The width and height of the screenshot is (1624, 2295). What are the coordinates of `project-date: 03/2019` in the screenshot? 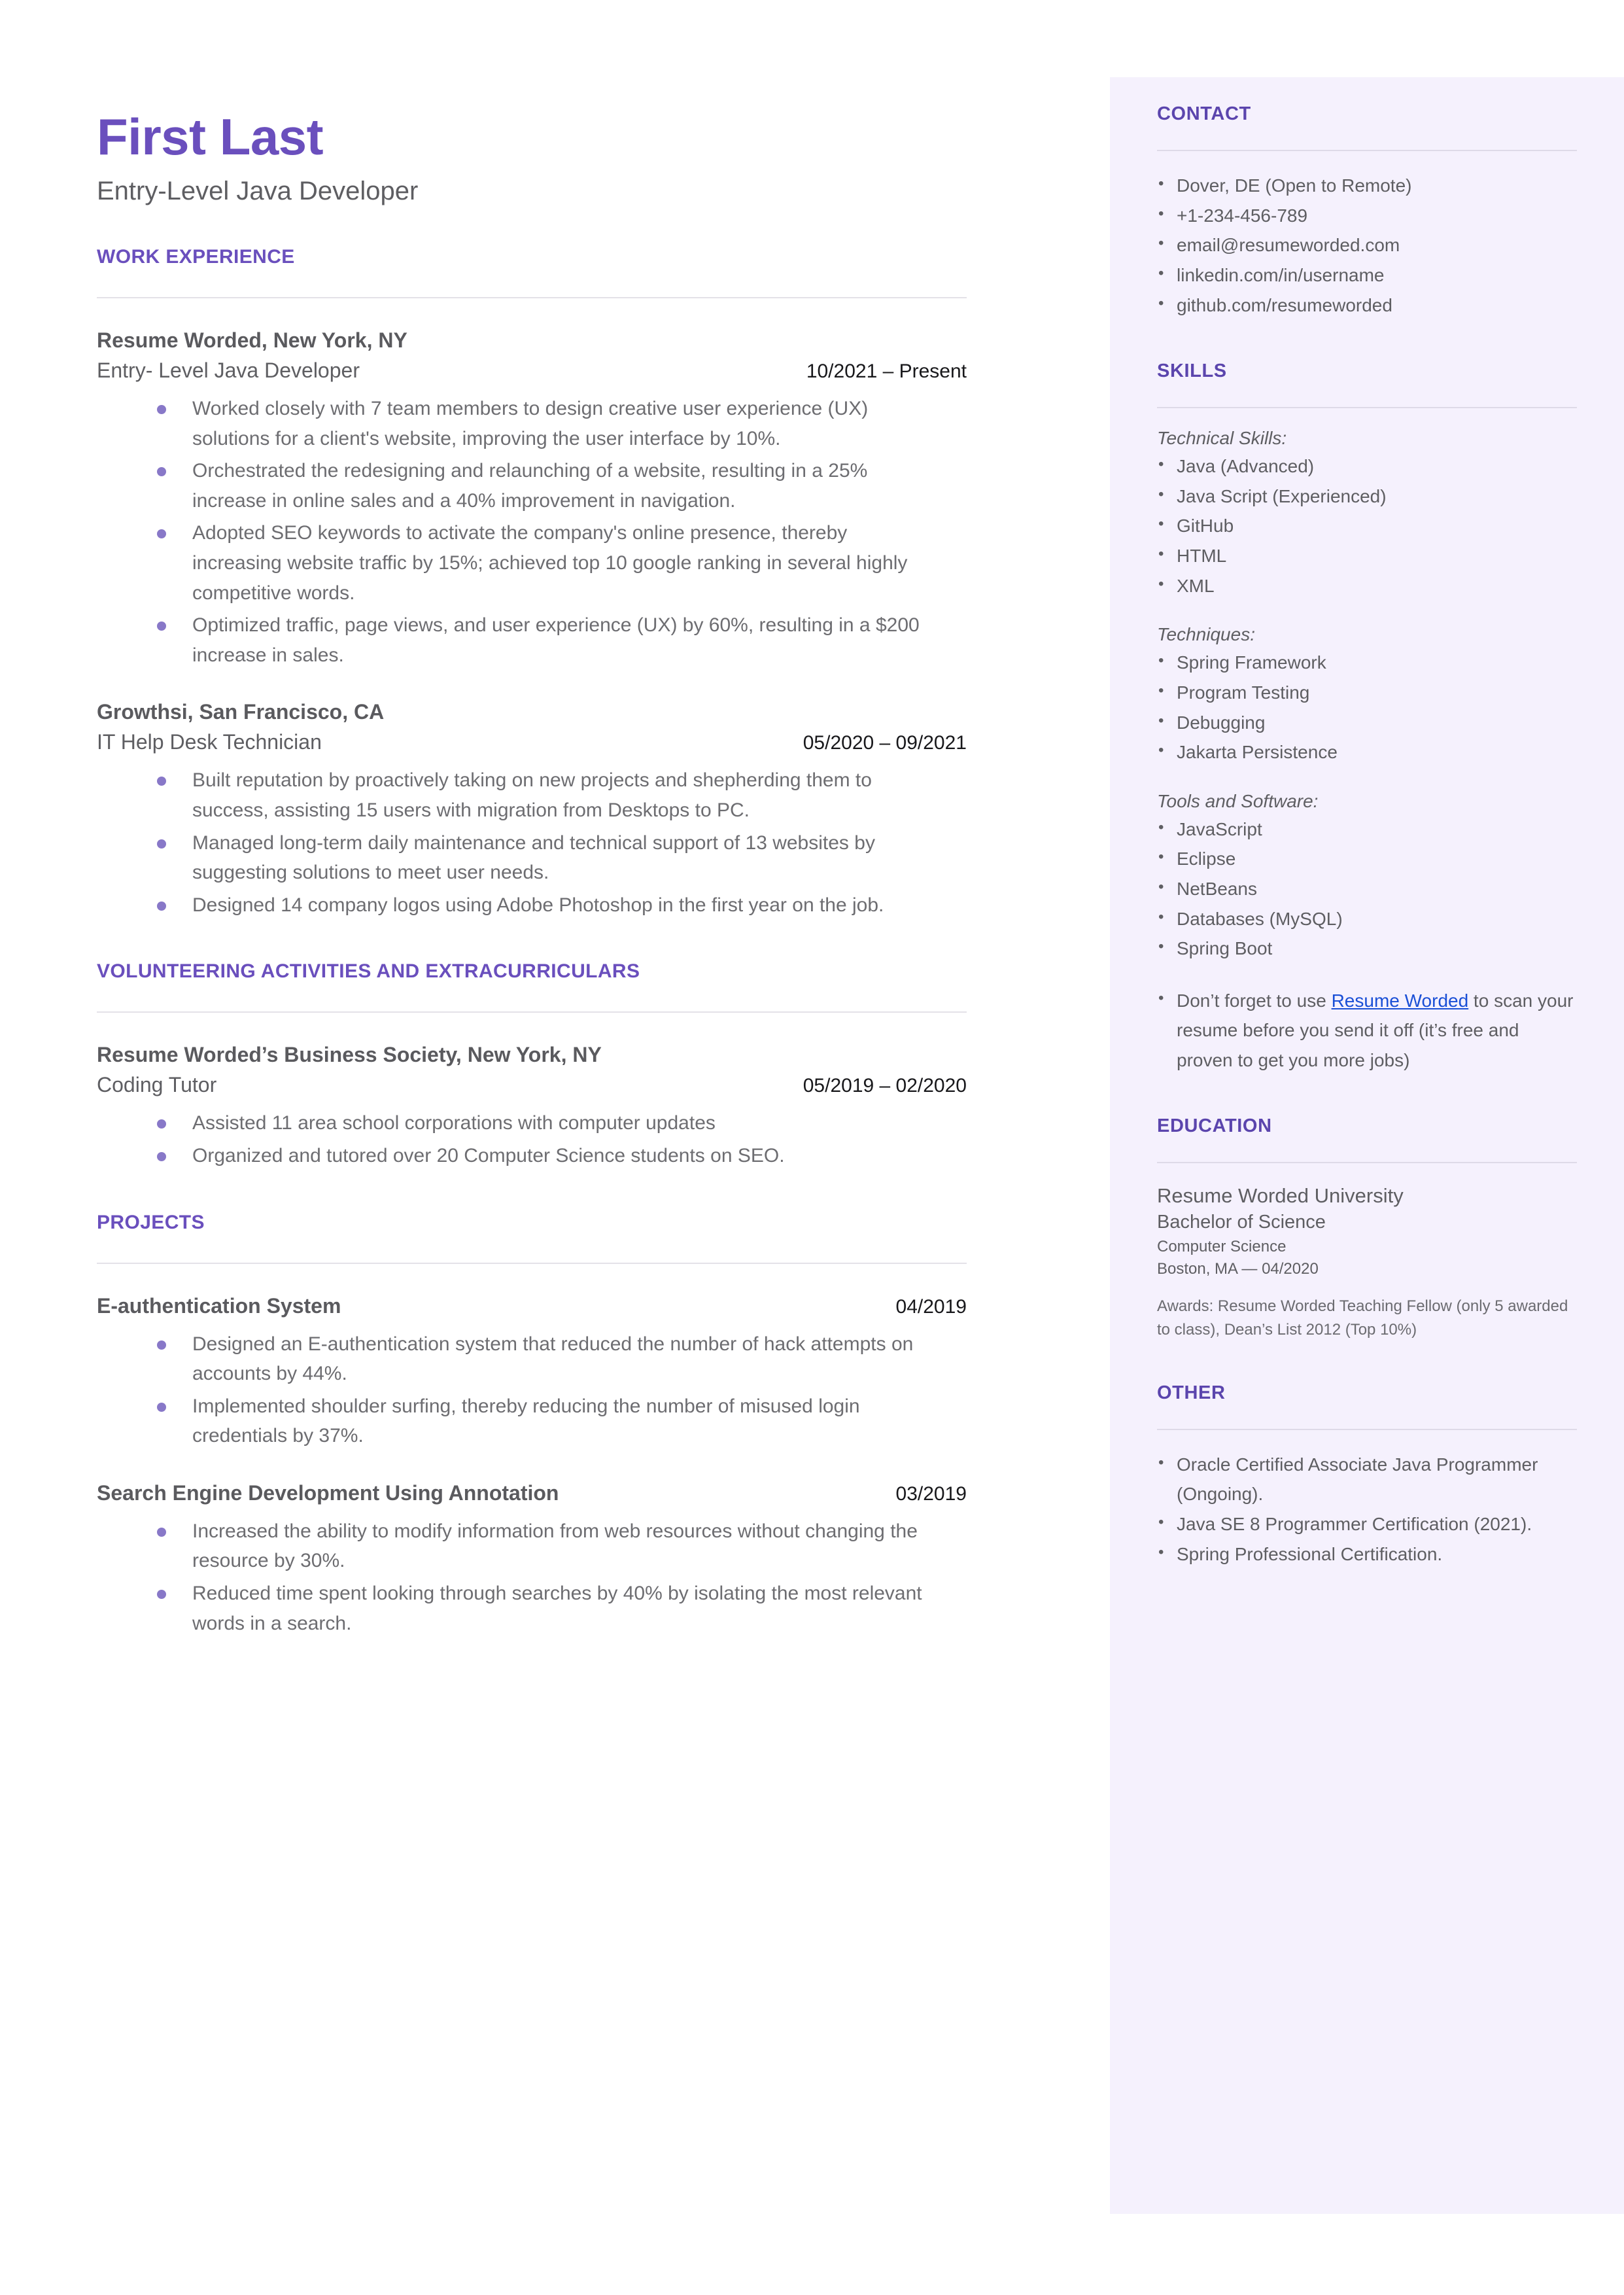 It's located at (931, 1493).